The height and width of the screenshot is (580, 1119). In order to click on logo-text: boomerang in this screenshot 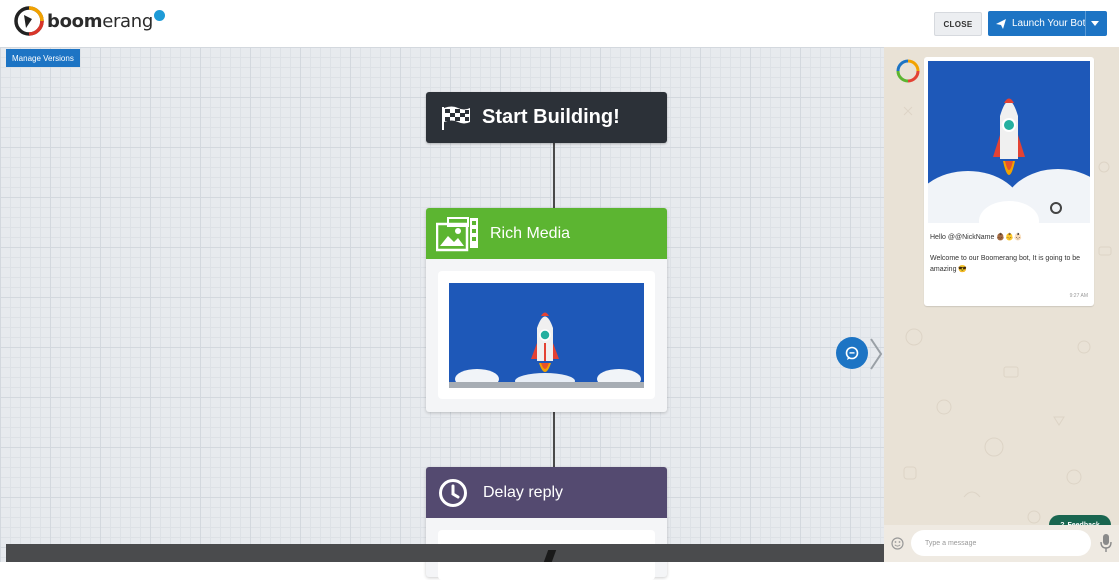, I will do `click(100, 21)`.